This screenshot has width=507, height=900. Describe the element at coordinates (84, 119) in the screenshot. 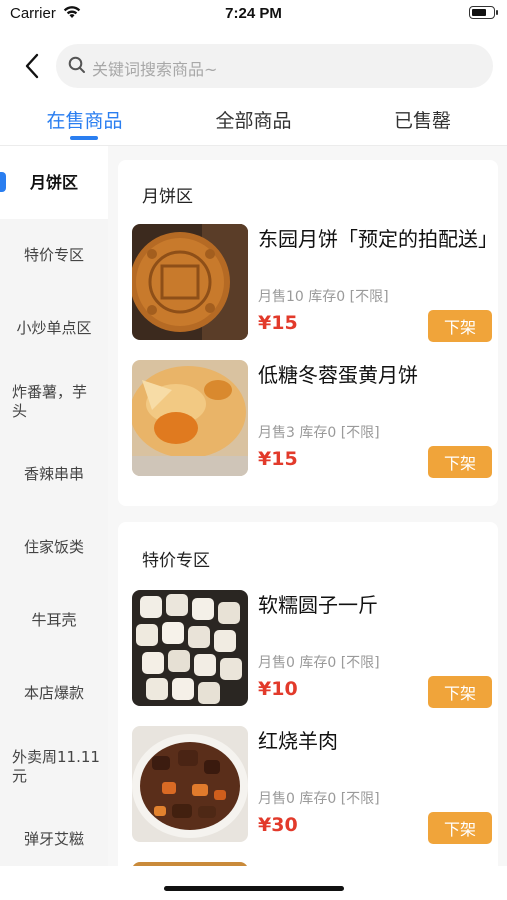

I see `tab-on-sale: 在售商品` at that location.